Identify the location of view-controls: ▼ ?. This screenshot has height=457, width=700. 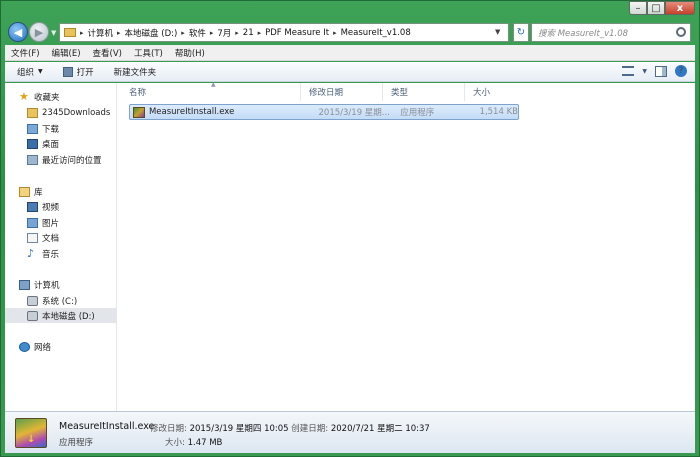
(650, 71).